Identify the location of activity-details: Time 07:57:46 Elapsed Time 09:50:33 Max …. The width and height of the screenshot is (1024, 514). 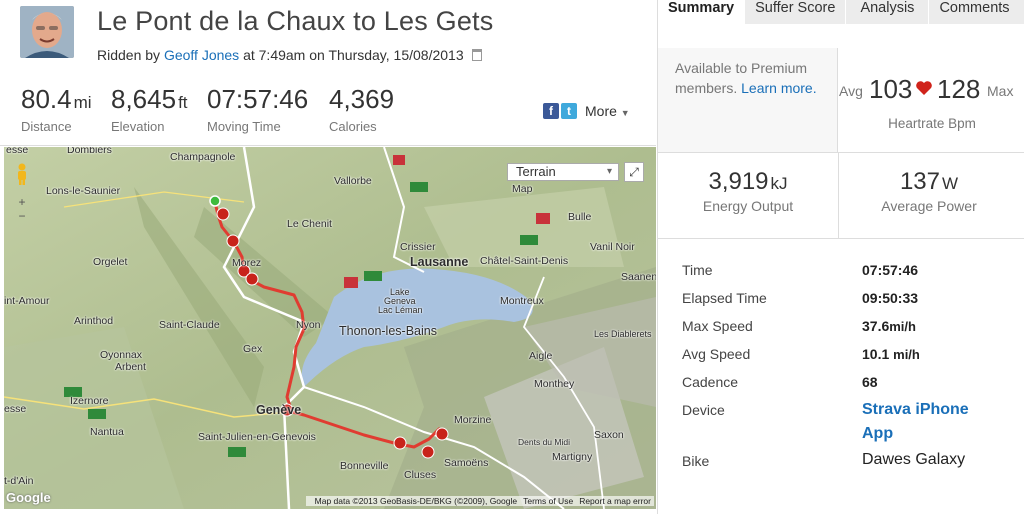
(847, 371).